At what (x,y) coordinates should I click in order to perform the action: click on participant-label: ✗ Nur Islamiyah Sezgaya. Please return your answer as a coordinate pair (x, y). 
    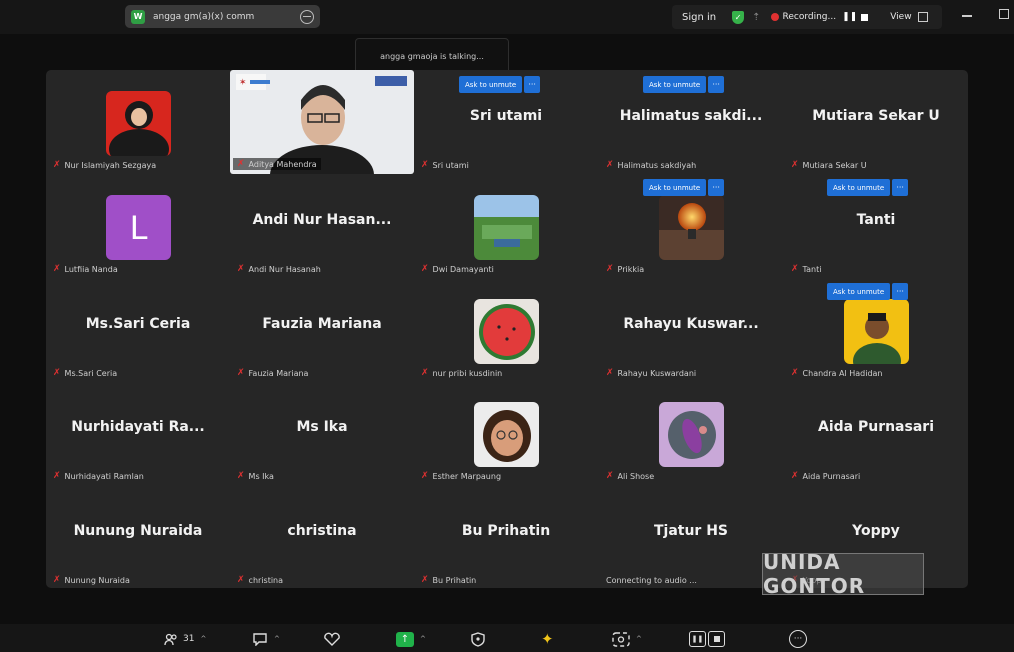
    Looking at the image, I should click on (104, 165).